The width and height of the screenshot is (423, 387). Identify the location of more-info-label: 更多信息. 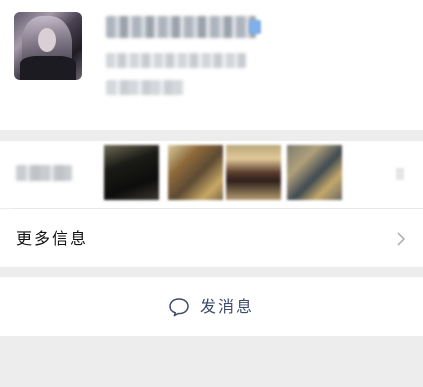
(52, 238).